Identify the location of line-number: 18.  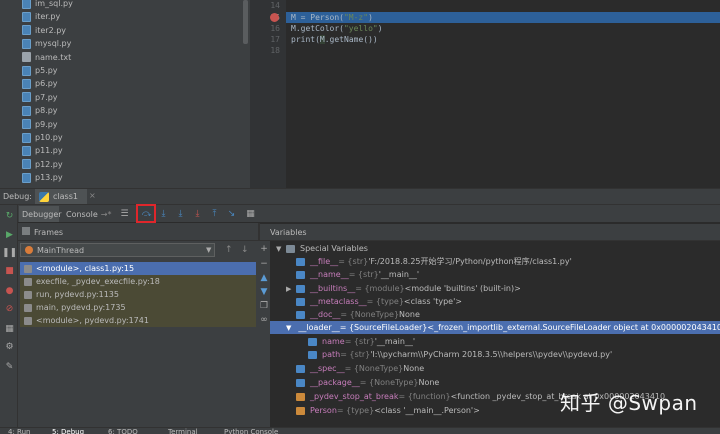
(275, 50).